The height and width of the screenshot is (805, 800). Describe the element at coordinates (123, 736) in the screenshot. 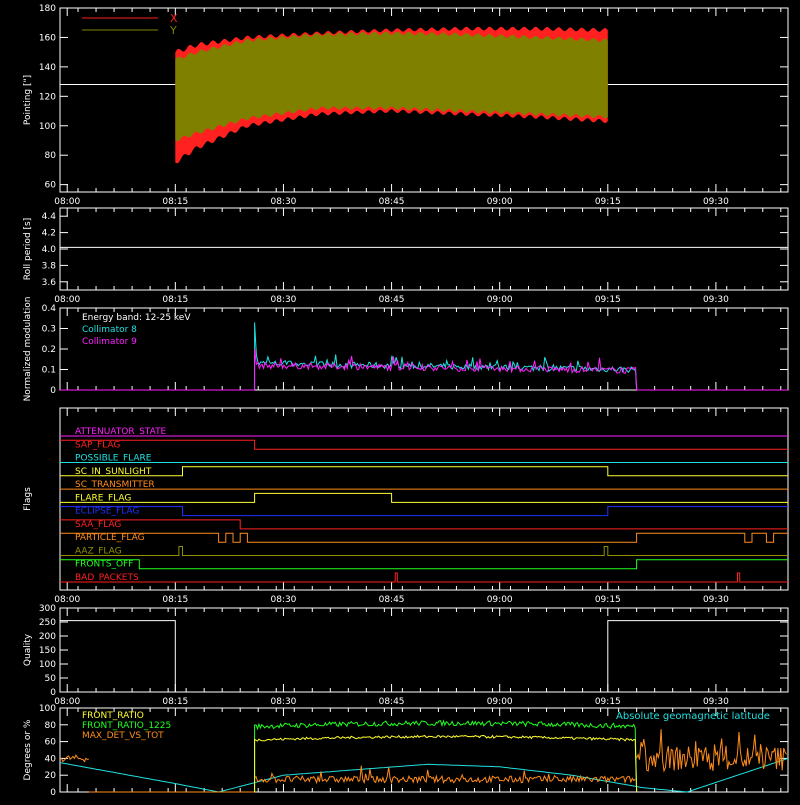

I see `degrees-legend-entry: MAX_DET_VS_TOT` at that location.